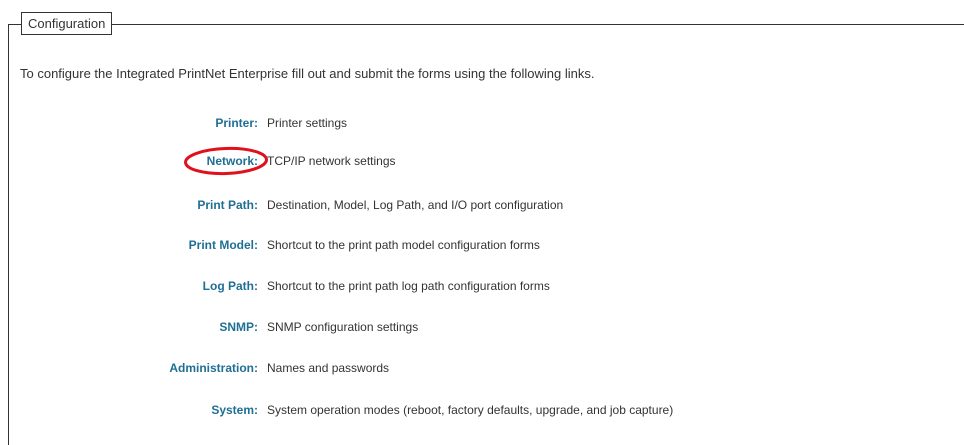 The image size is (964, 445). What do you see at coordinates (213, 368) in the screenshot?
I see `administration-link: Administration:` at bounding box center [213, 368].